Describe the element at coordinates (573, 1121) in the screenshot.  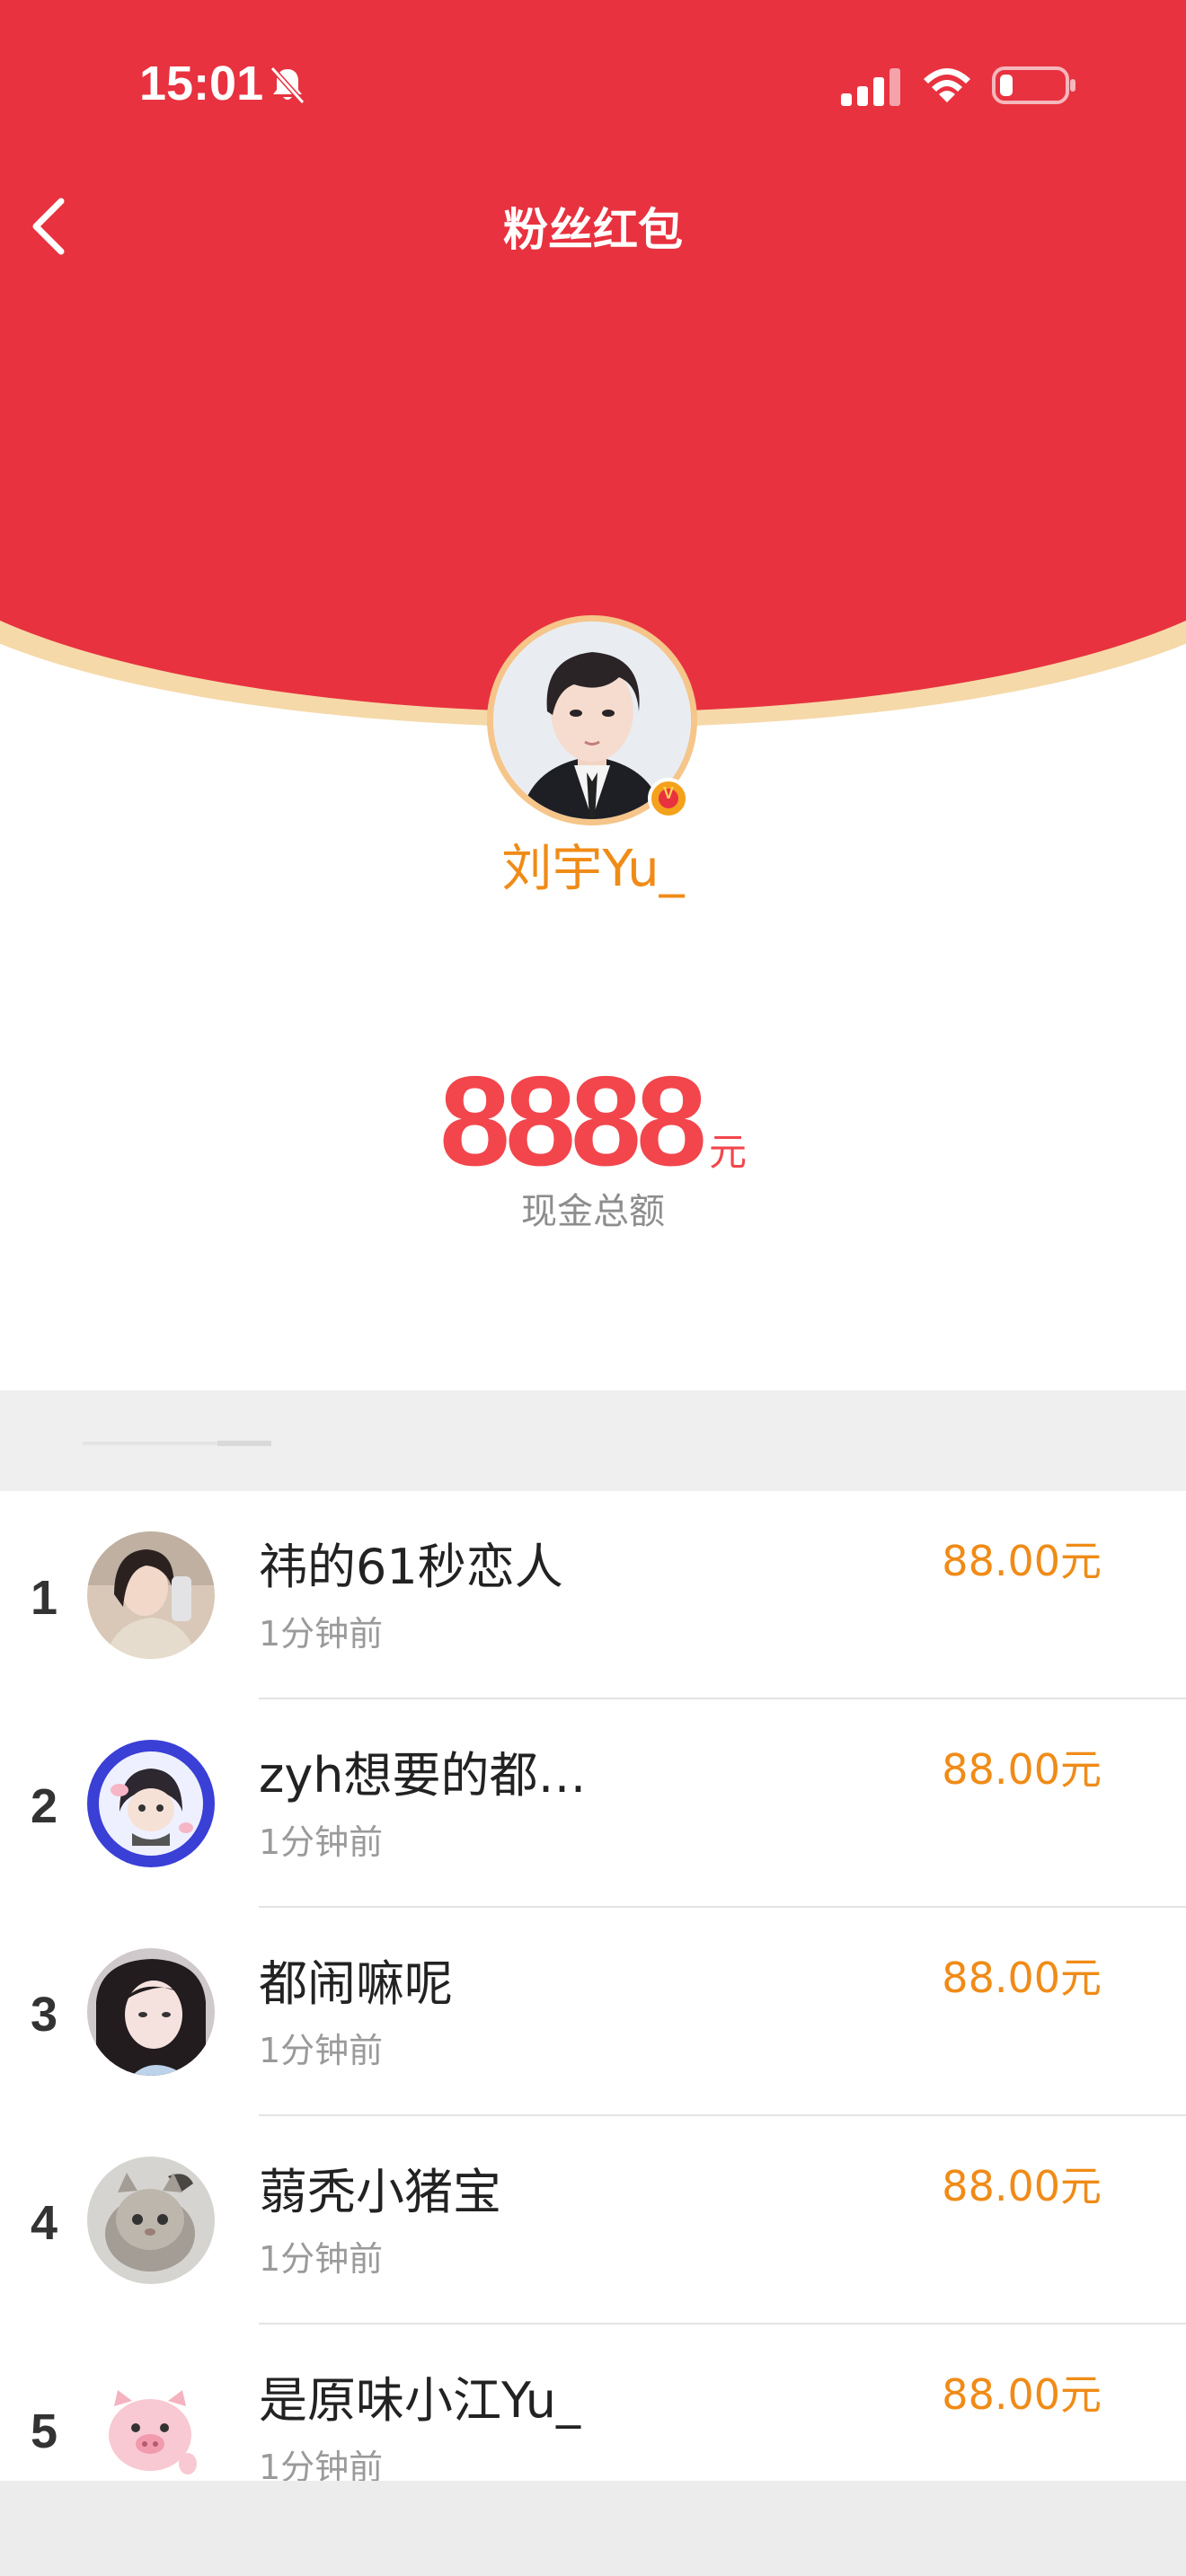
I see `total-amount-value: 8888` at that location.